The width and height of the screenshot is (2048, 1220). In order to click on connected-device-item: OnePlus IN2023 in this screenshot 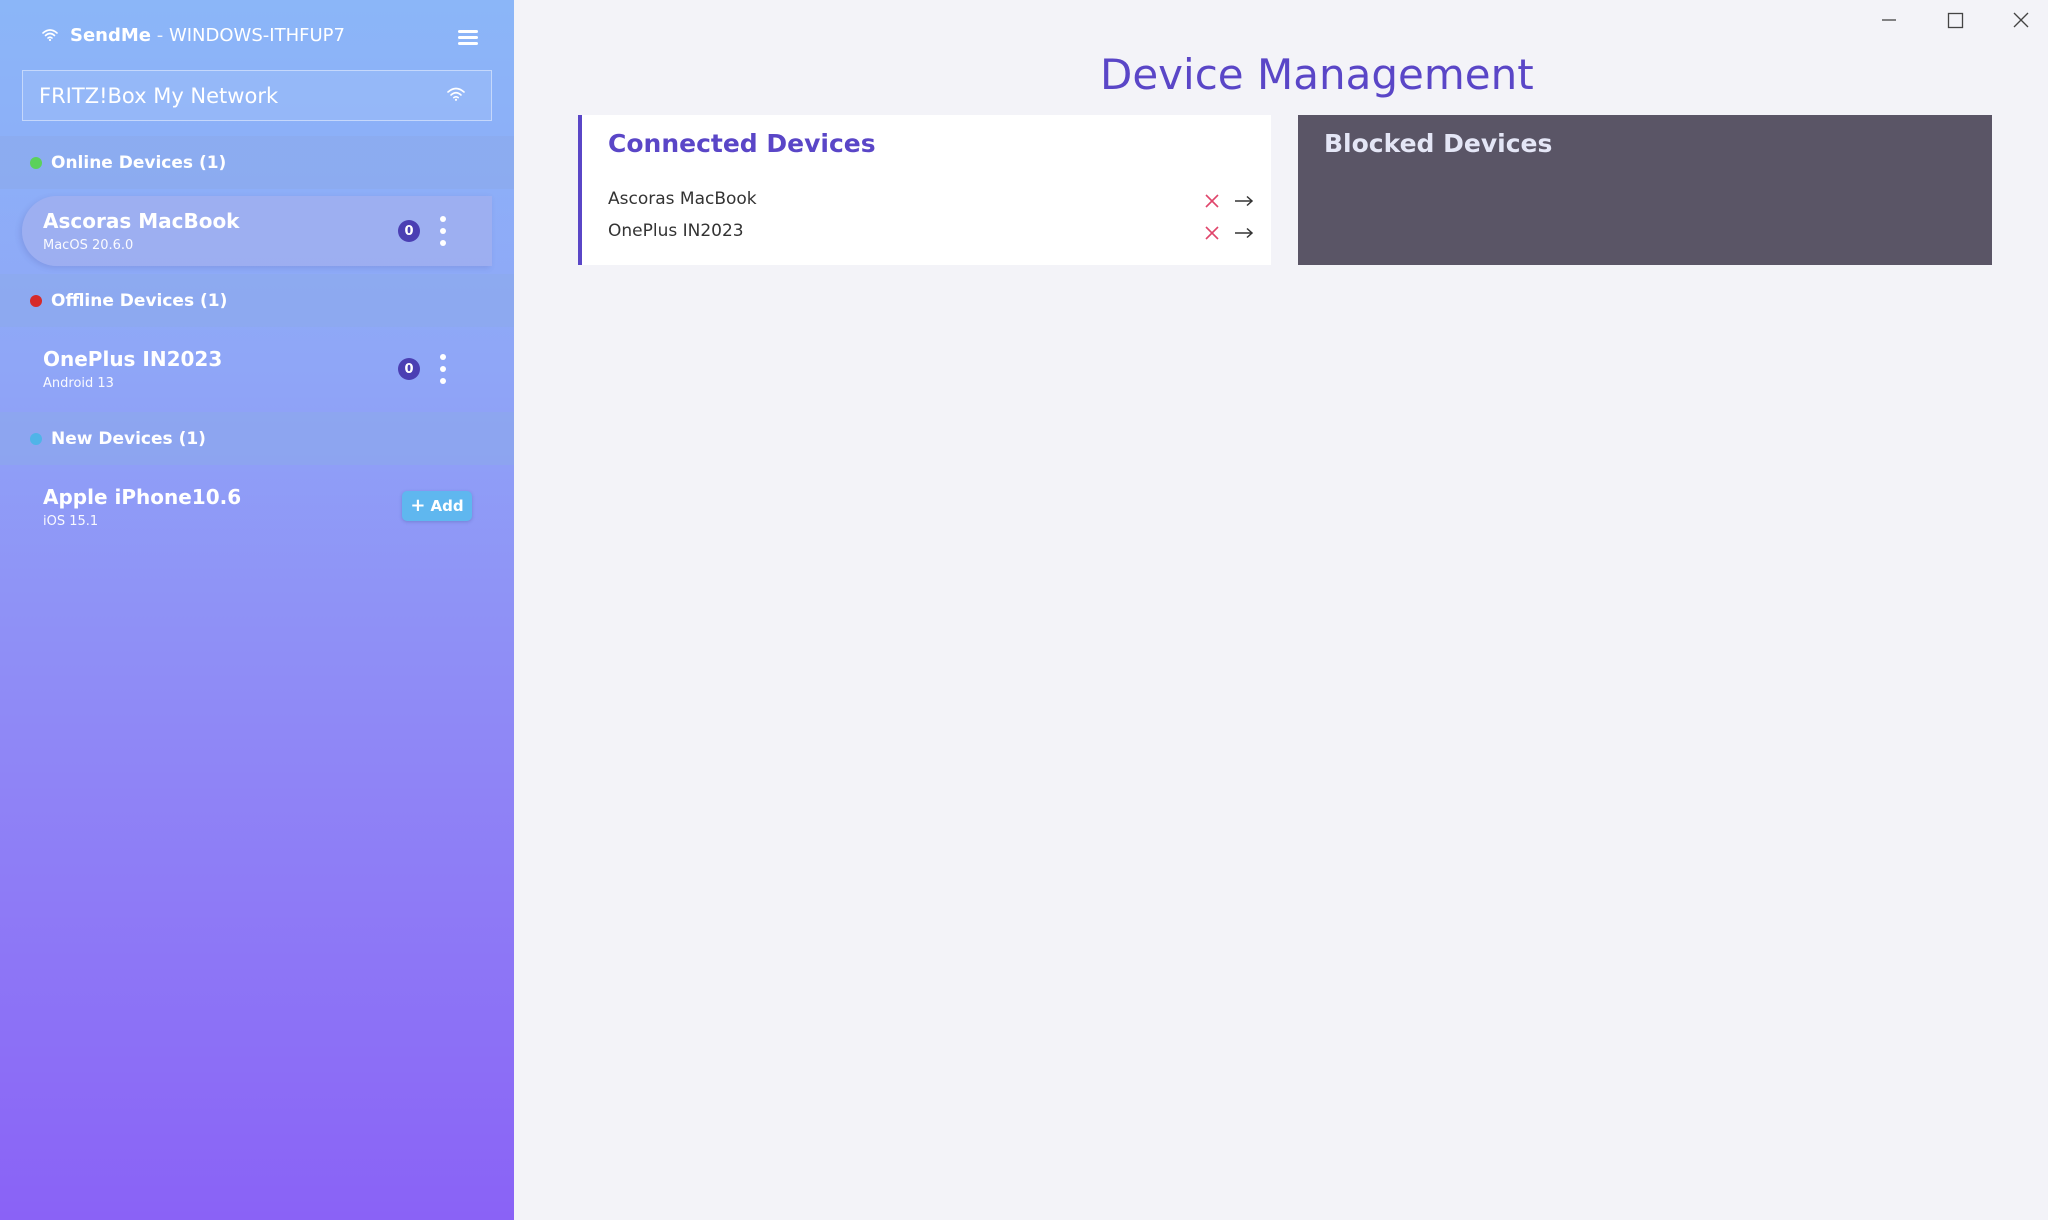, I will do `click(926, 231)`.